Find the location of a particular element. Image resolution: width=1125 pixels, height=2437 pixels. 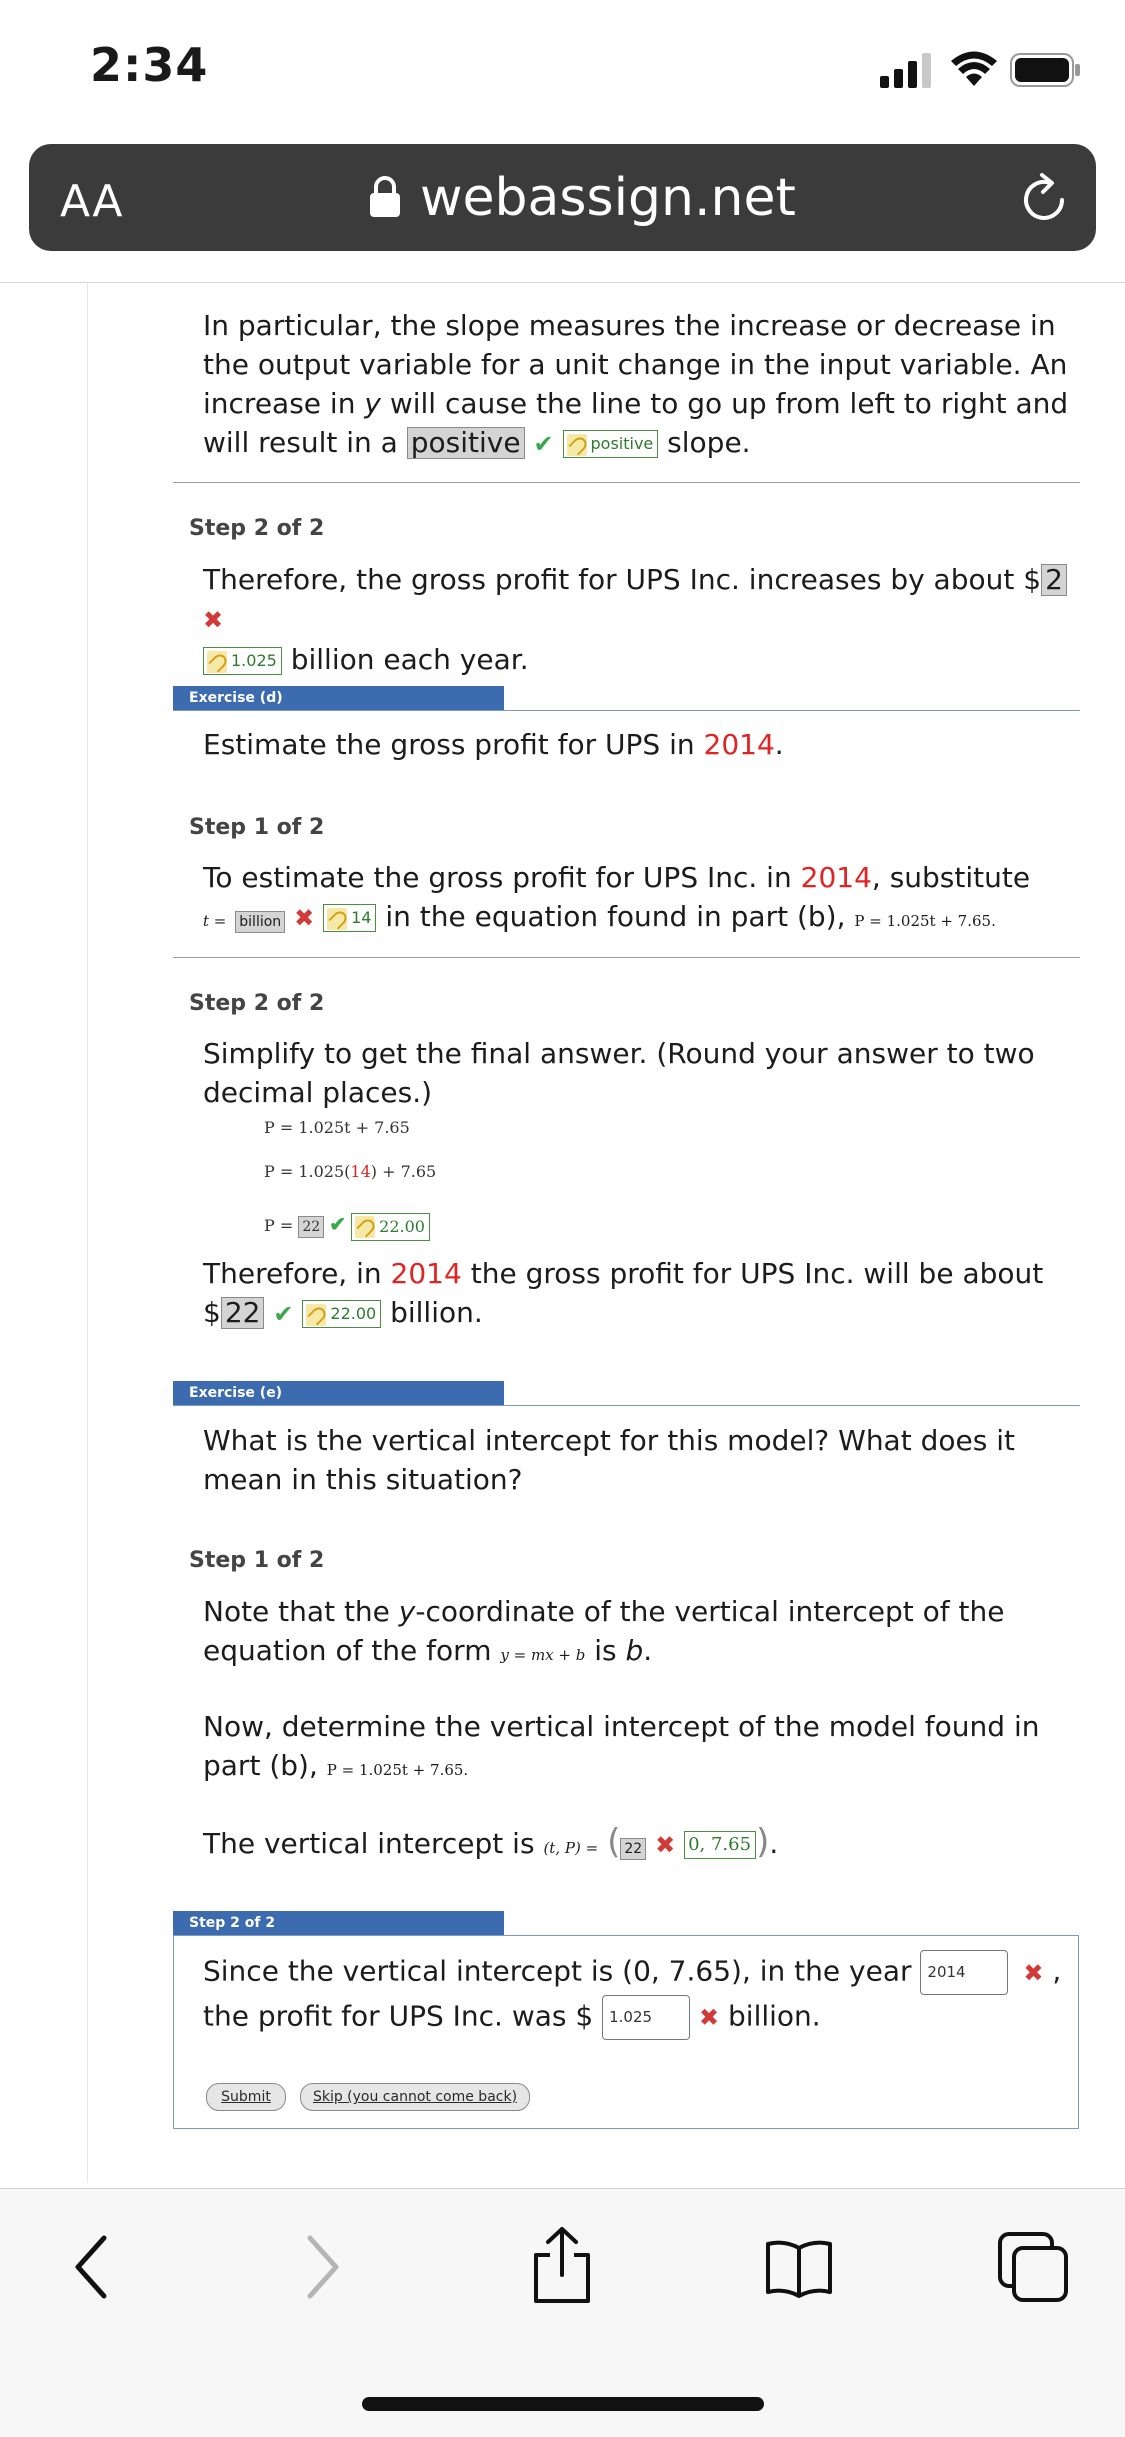

para-text: billion each year. is located at coordinates (405, 659).